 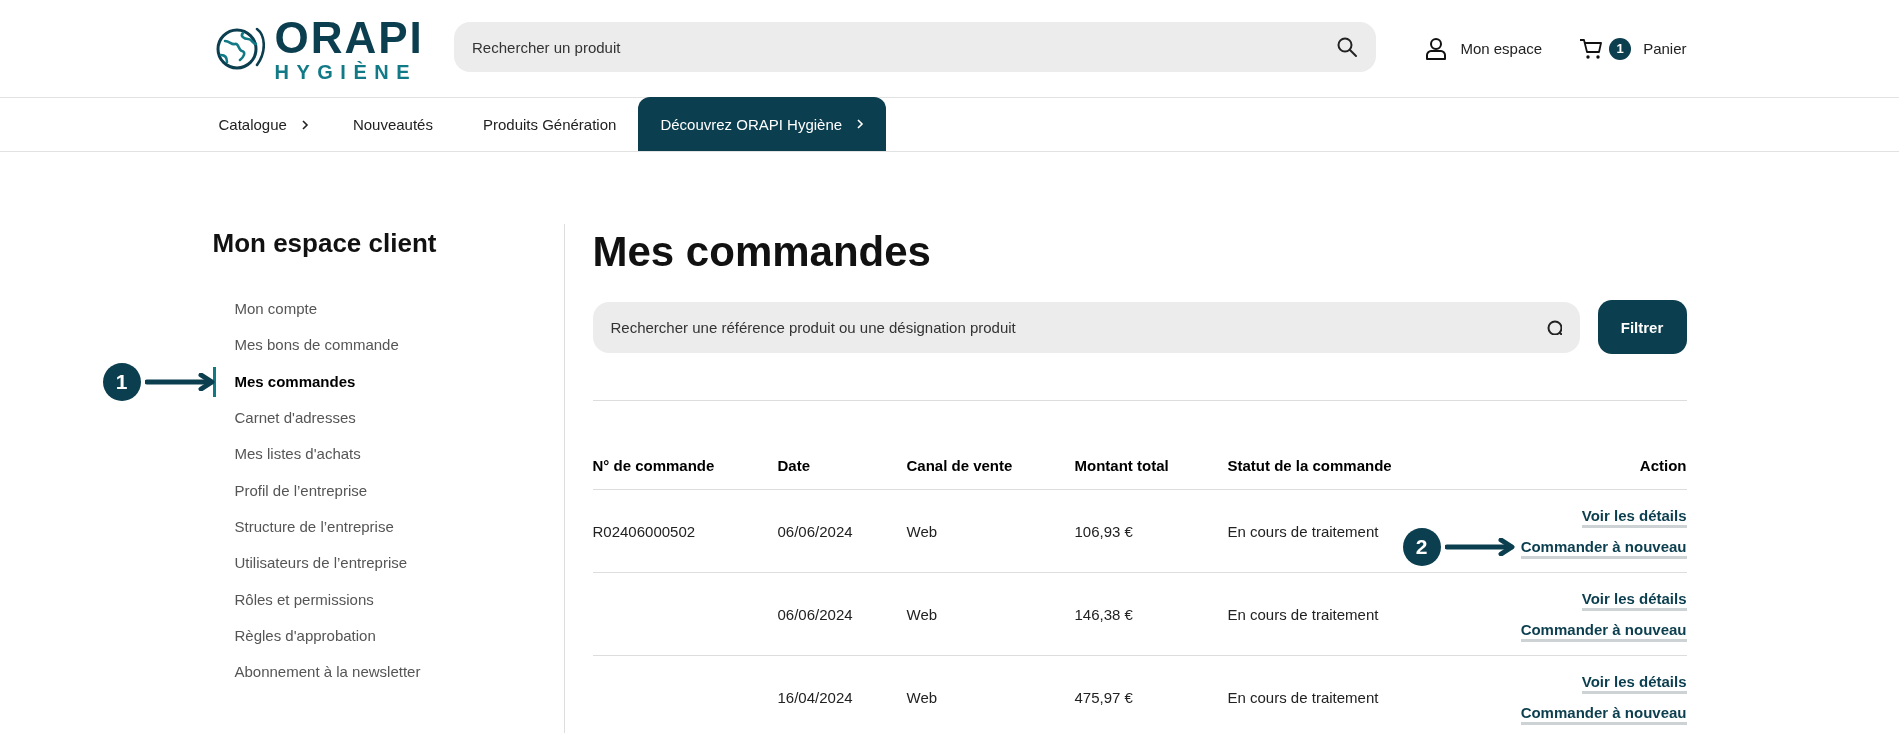 What do you see at coordinates (316, 672) in the screenshot?
I see `sidebar-item: Abonnement à la newsletter` at bounding box center [316, 672].